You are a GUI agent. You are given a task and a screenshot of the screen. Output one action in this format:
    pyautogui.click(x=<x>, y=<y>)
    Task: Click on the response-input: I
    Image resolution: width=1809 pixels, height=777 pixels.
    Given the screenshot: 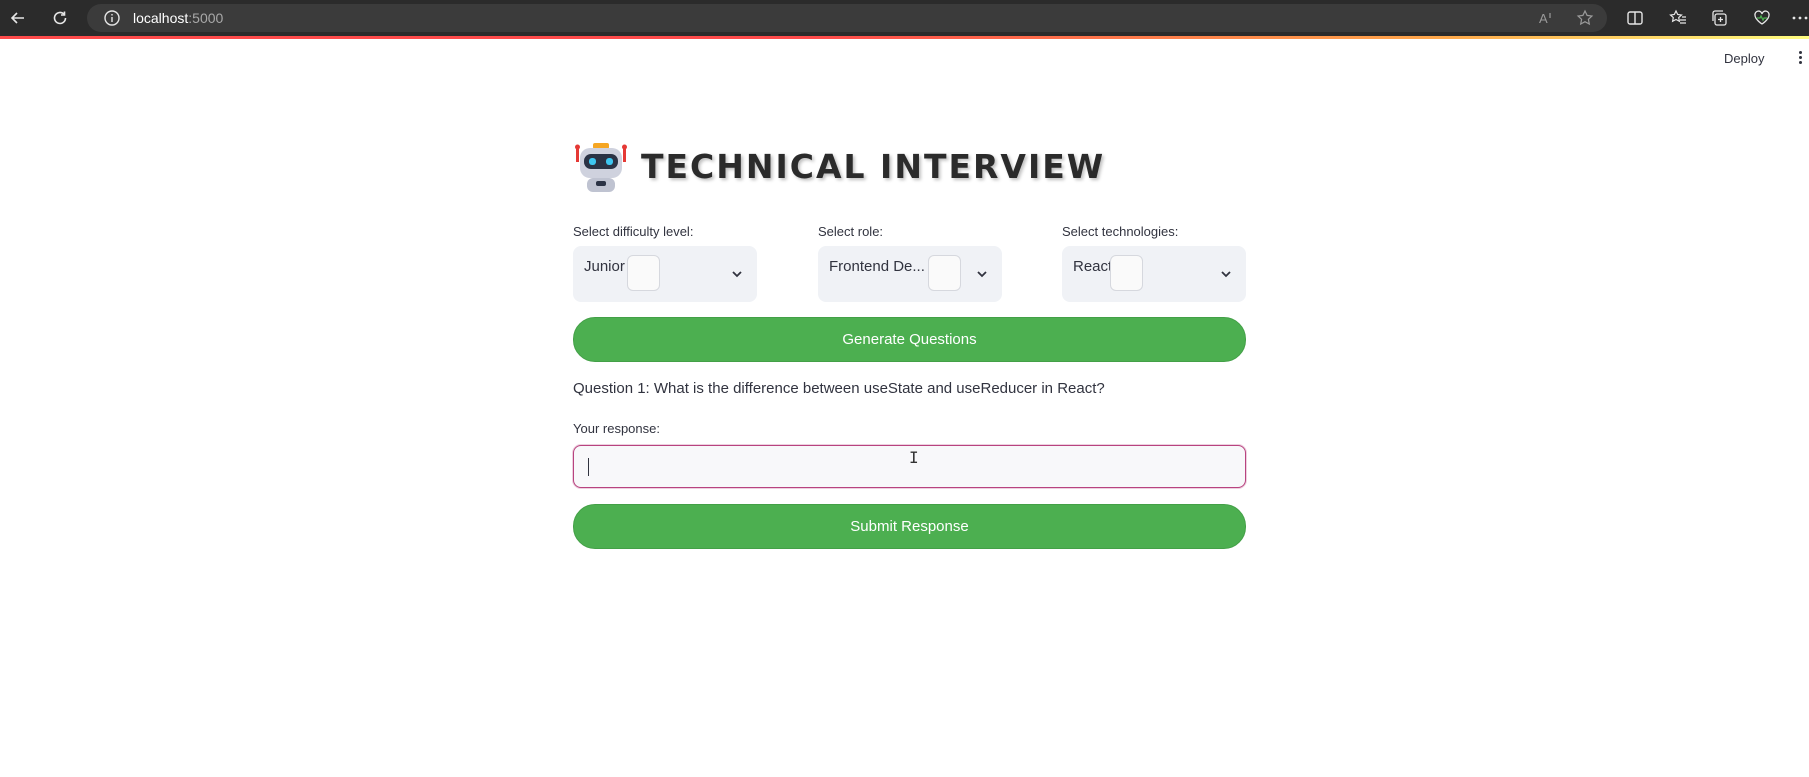 What is the action you would take?
    pyautogui.click(x=909, y=466)
    